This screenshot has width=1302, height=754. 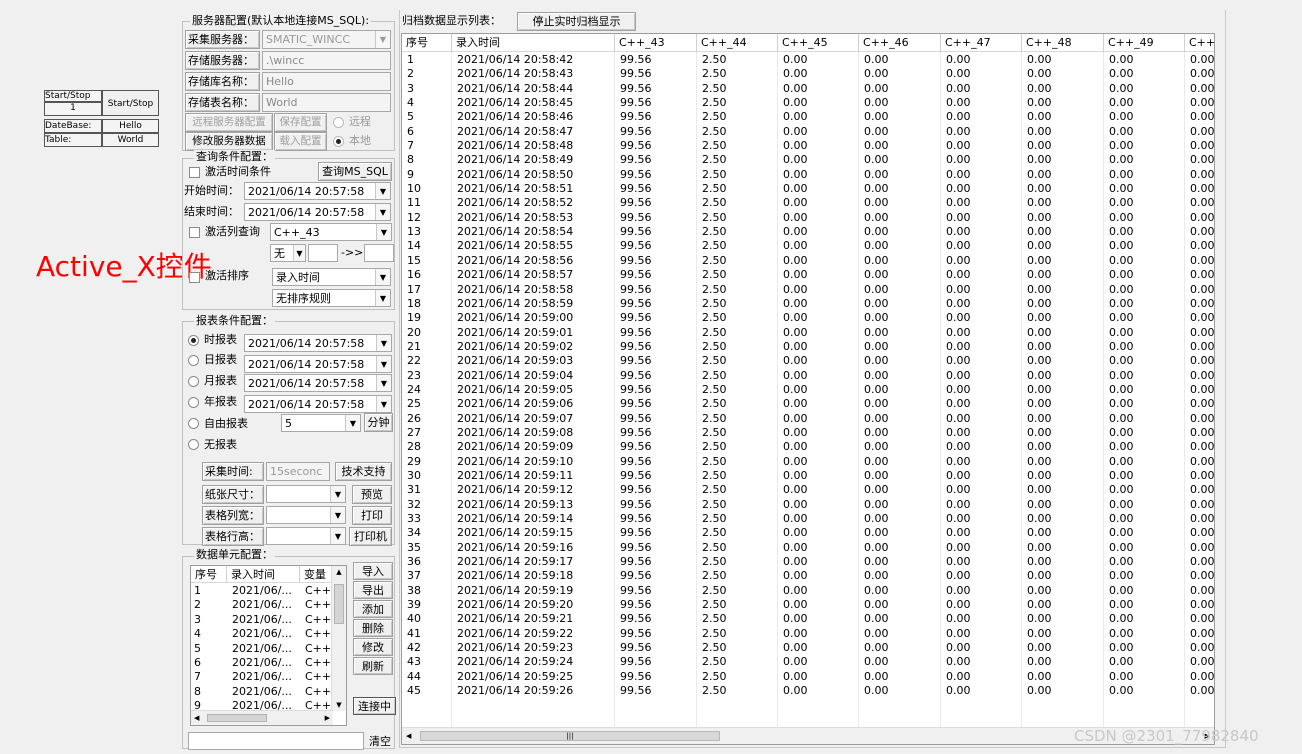 I want to click on delete-button: 删除, so click(x=373, y=628).